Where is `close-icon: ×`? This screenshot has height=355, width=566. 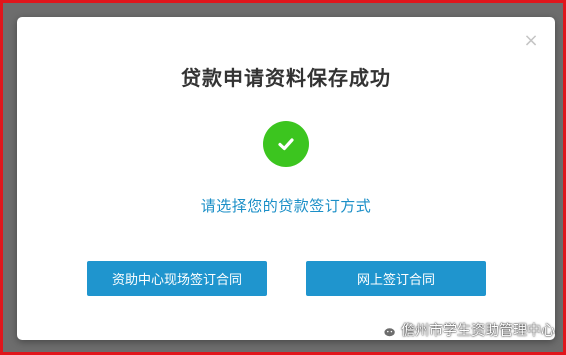
close-icon: × is located at coordinates (531, 40).